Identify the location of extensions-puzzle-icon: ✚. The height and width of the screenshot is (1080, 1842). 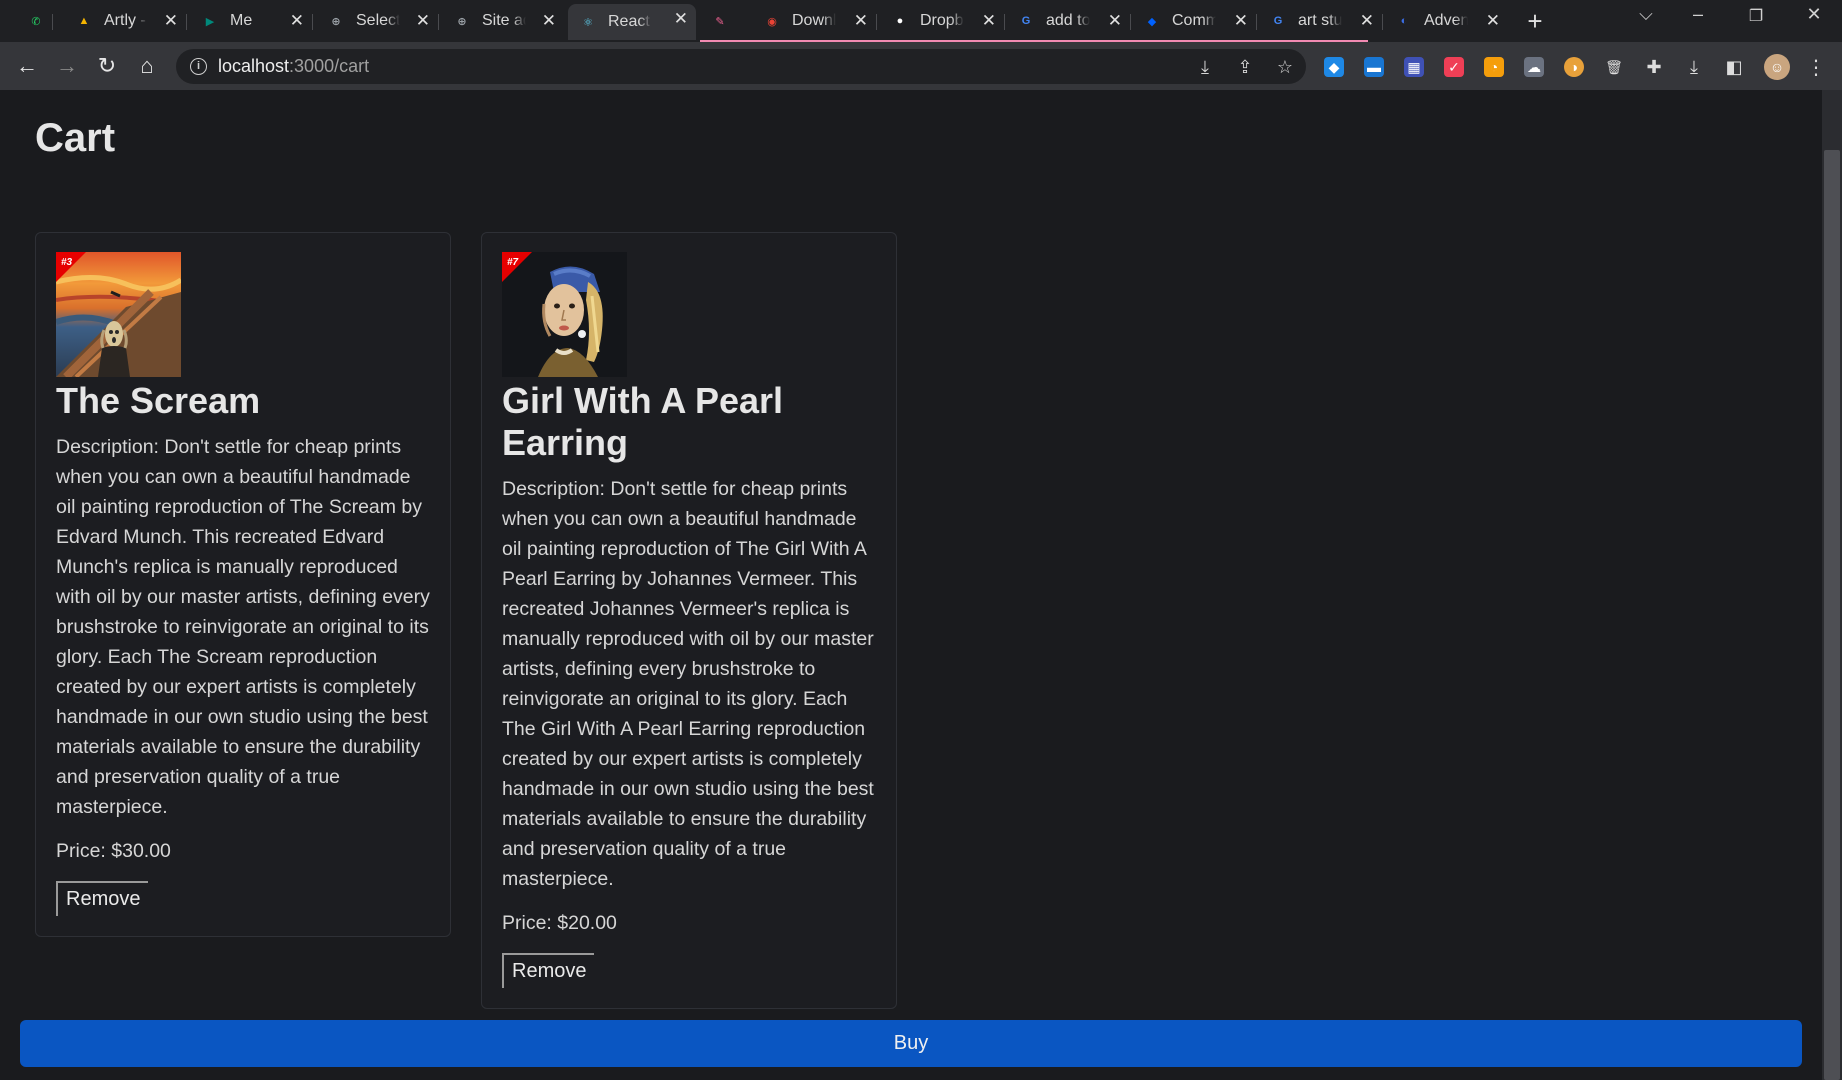
(1654, 67).